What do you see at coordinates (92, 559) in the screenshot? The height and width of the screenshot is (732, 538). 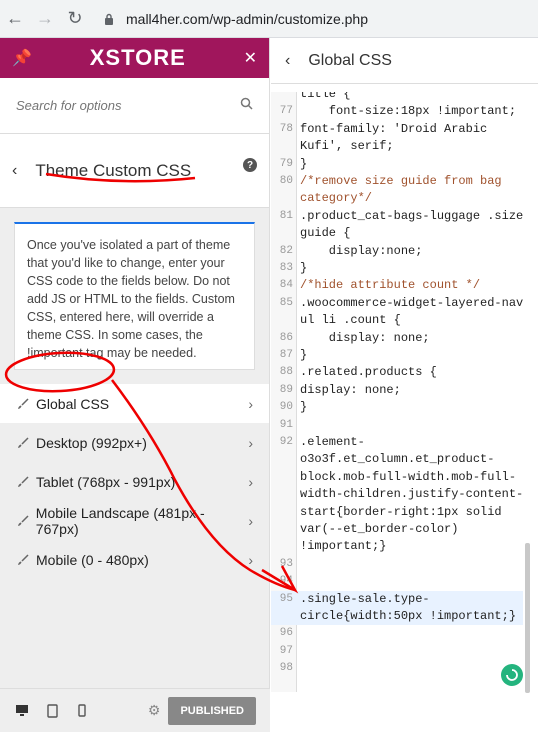 I see `sidebar-item-label: Mobile (0 - 480px)` at bounding box center [92, 559].